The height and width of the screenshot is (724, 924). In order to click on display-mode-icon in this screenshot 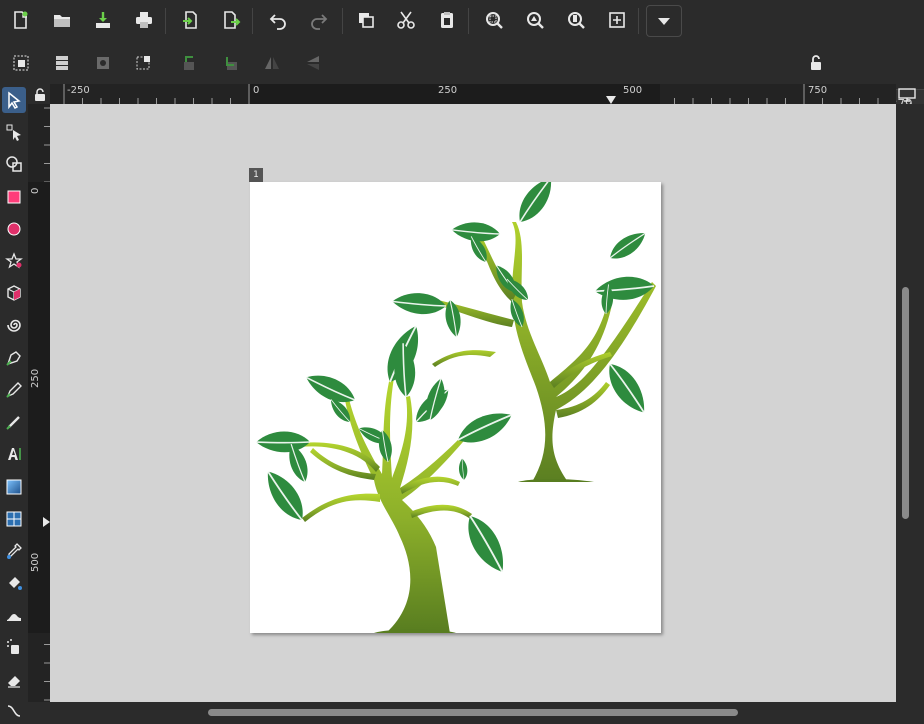, I will do `click(907, 95)`.